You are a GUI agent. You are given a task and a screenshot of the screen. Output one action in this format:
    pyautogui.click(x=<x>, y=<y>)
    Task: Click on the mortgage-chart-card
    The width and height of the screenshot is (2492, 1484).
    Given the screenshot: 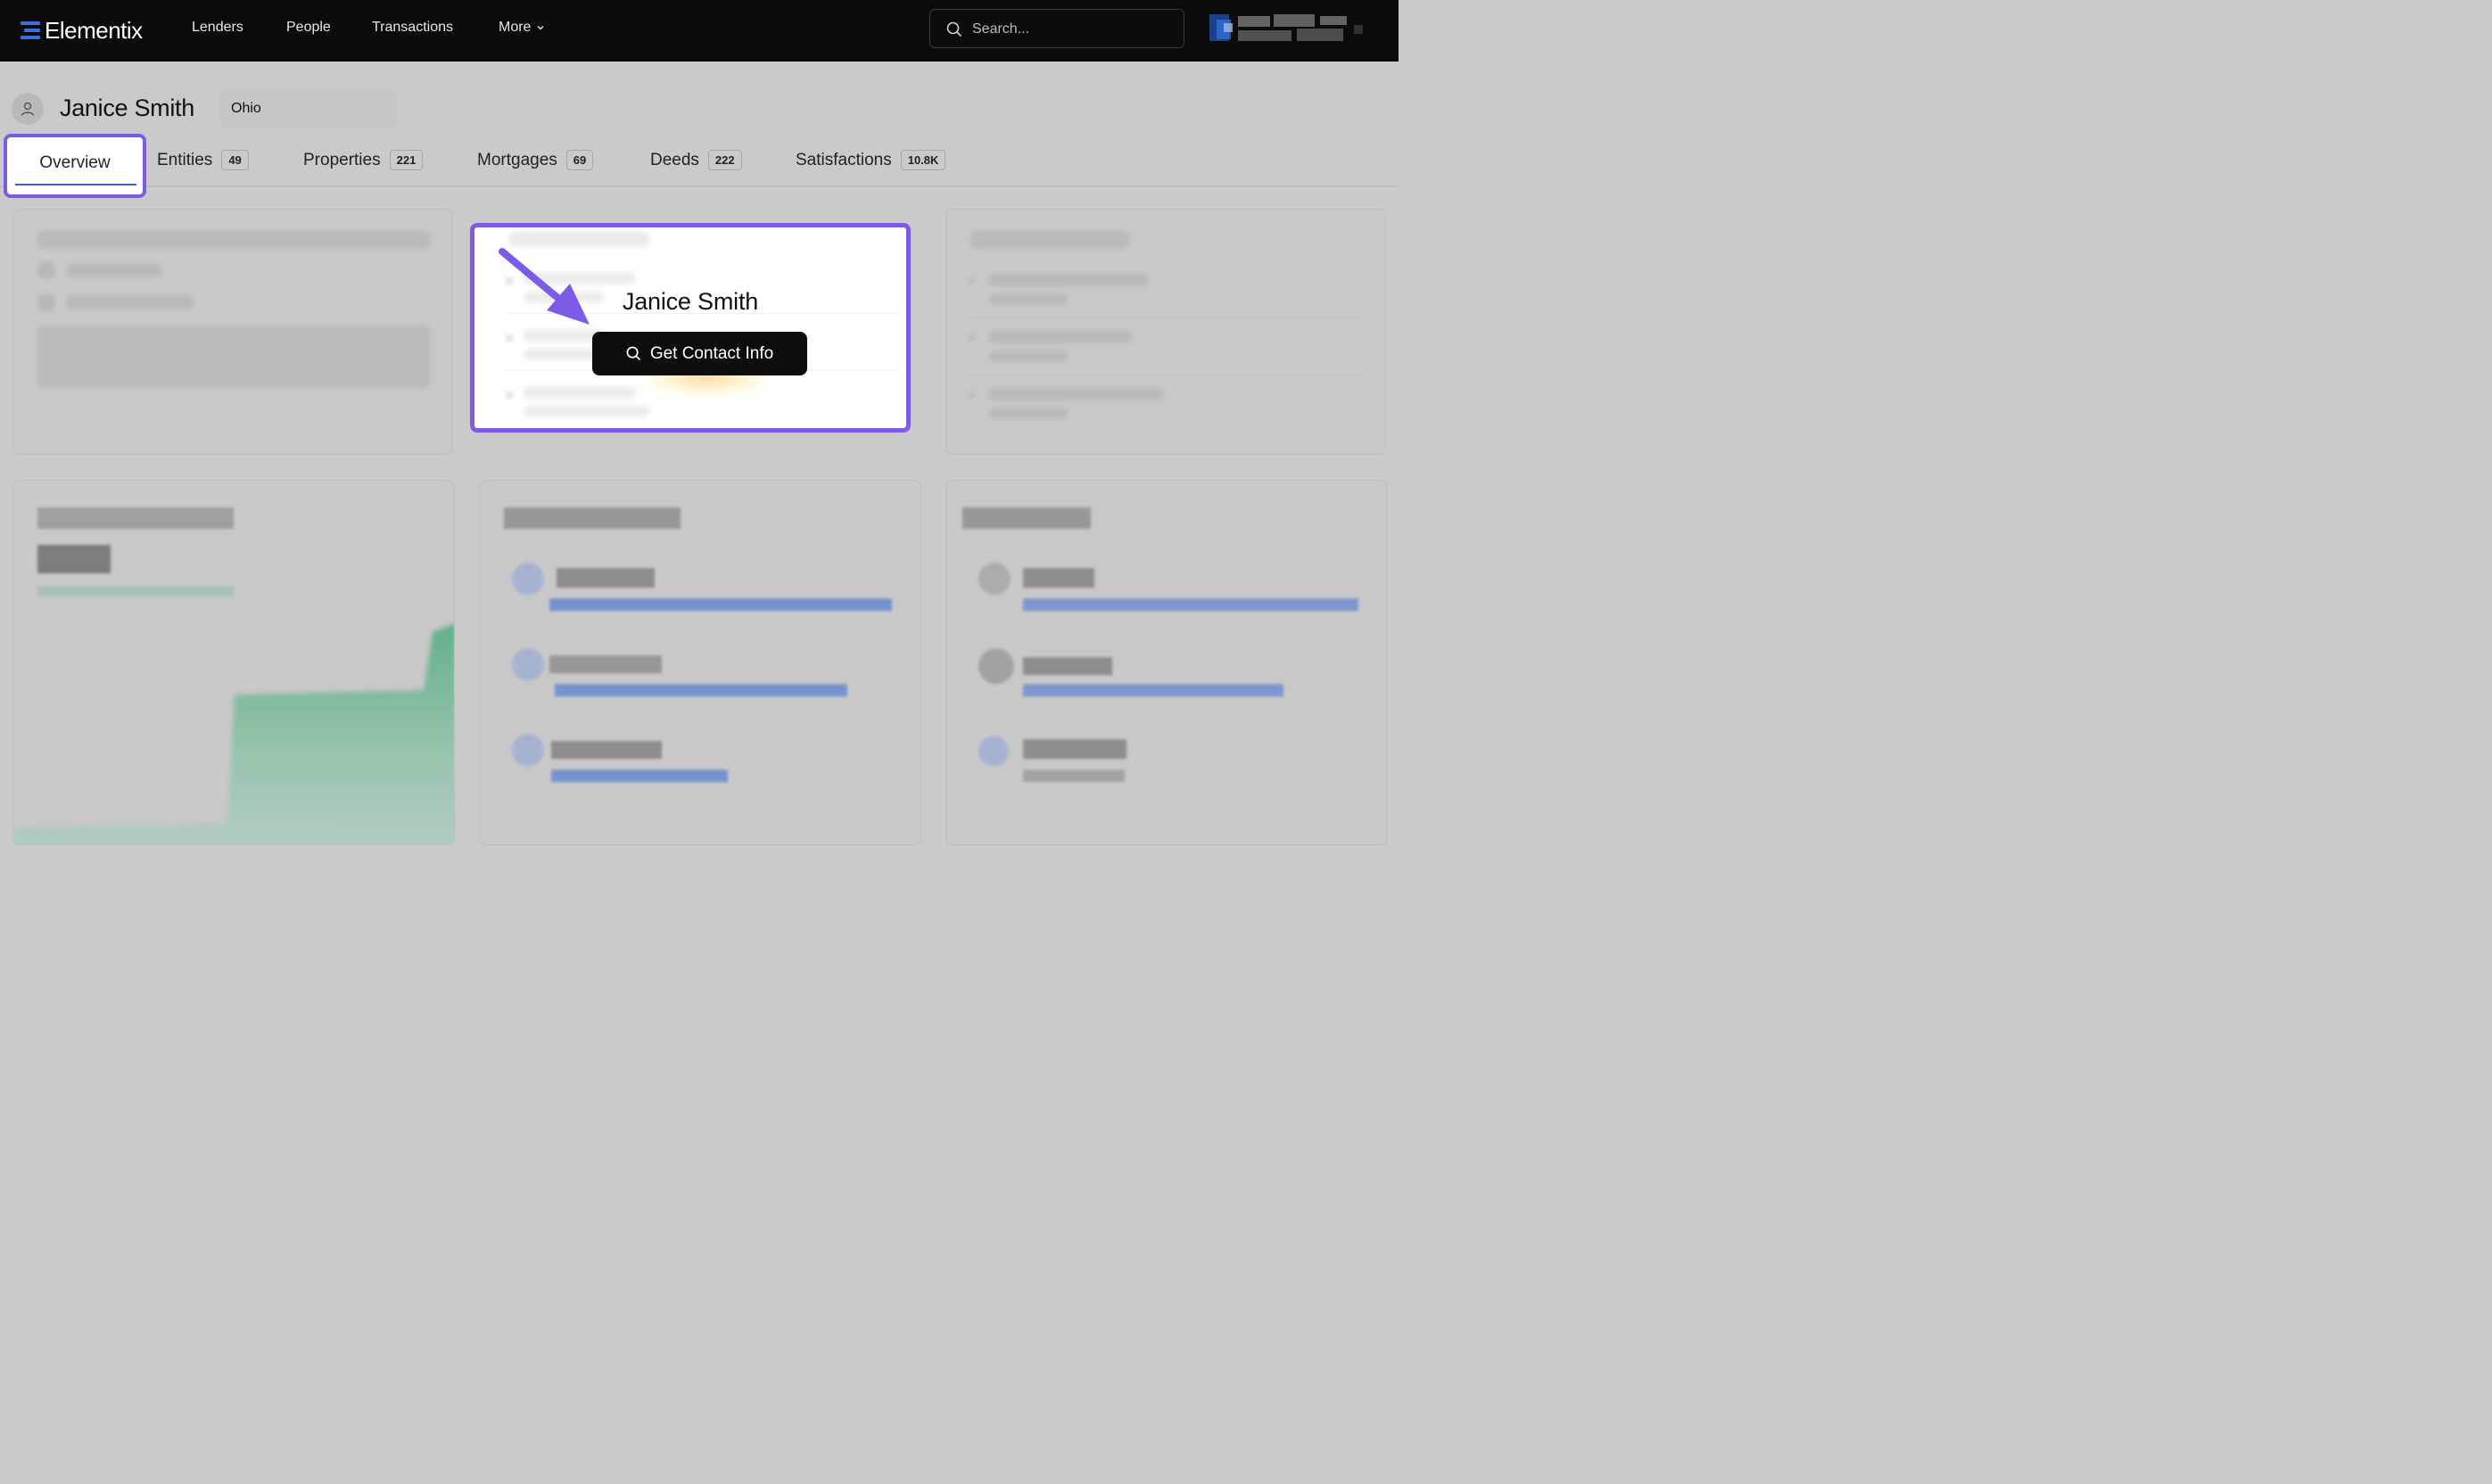 What is the action you would take?
    pyautogui.click(x=233, y=663)
    